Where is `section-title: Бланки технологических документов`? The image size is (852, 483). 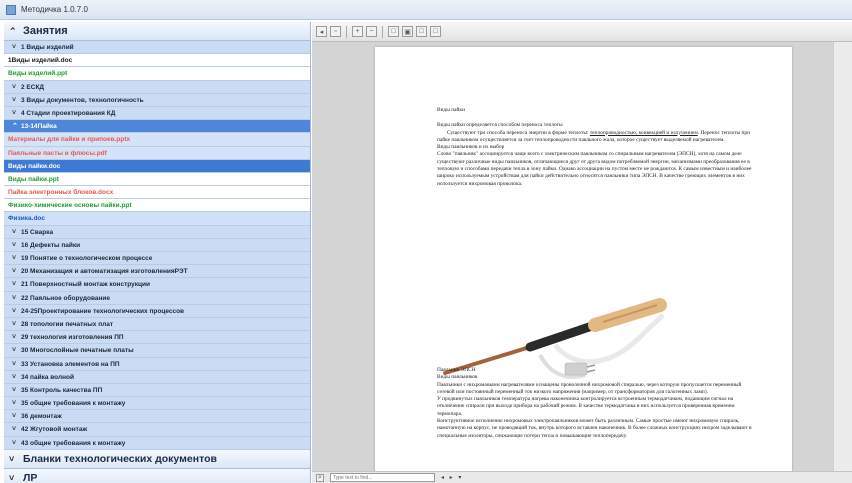
section-title: Бланки технологических документов is located at coordinates (120, 459).